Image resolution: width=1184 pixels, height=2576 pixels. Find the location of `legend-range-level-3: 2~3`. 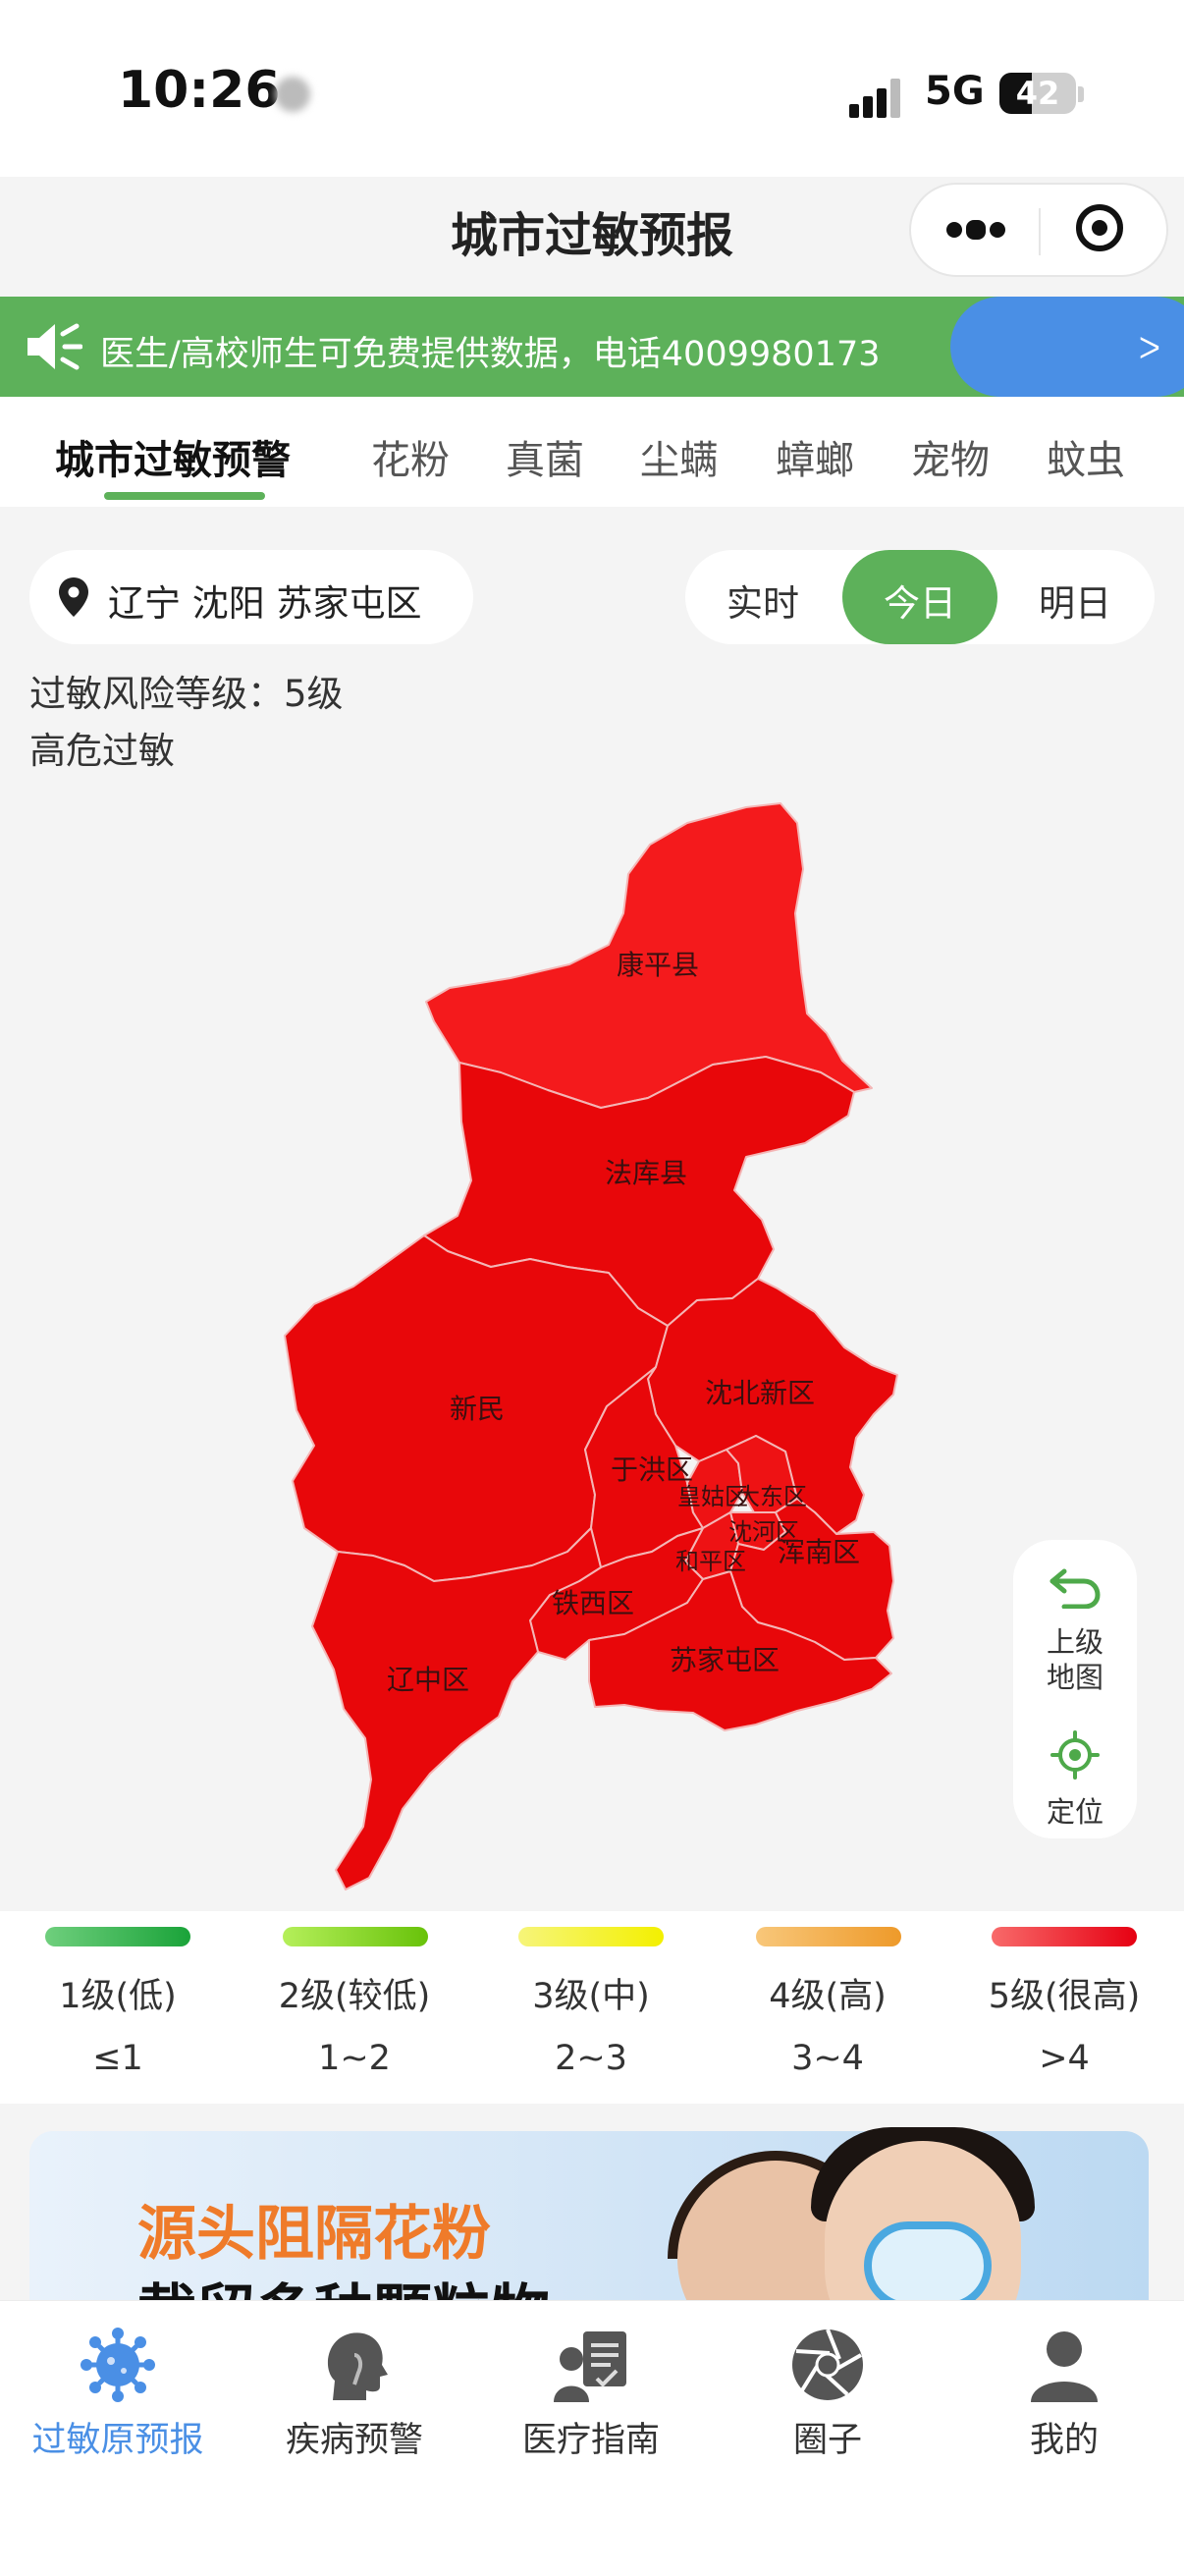

legend-range-level-3: 2~3 is located at coordinates (591, 2058).